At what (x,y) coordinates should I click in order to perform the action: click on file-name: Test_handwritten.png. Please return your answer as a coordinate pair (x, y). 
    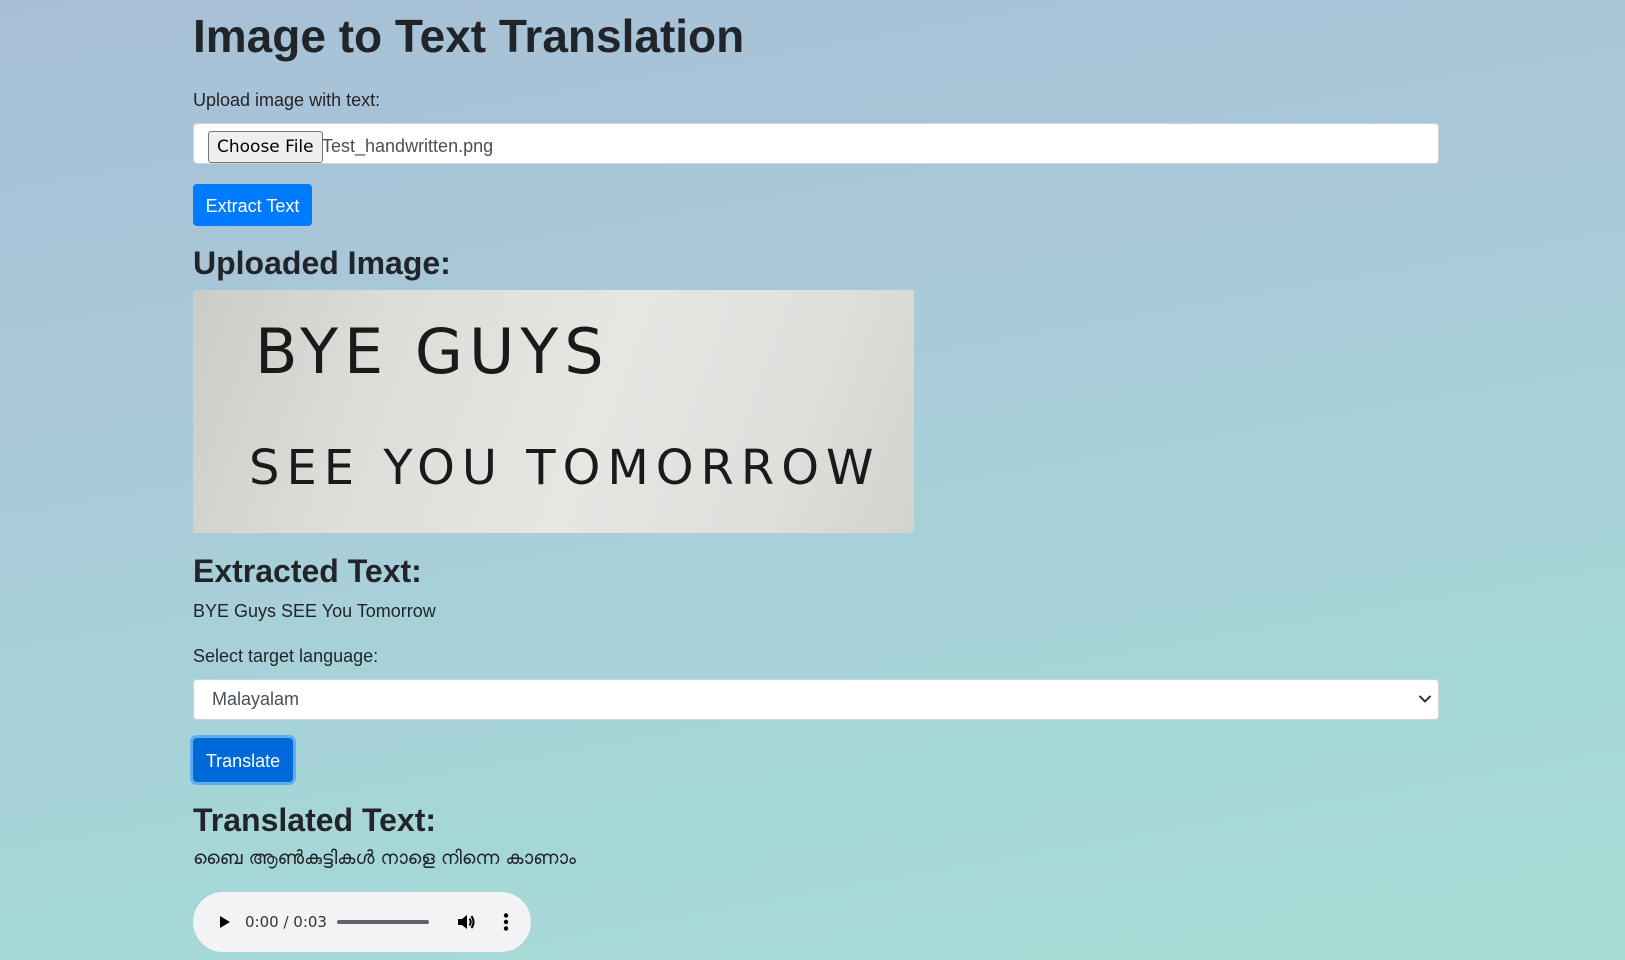
    Looking at the image, I should click on (408, 146).